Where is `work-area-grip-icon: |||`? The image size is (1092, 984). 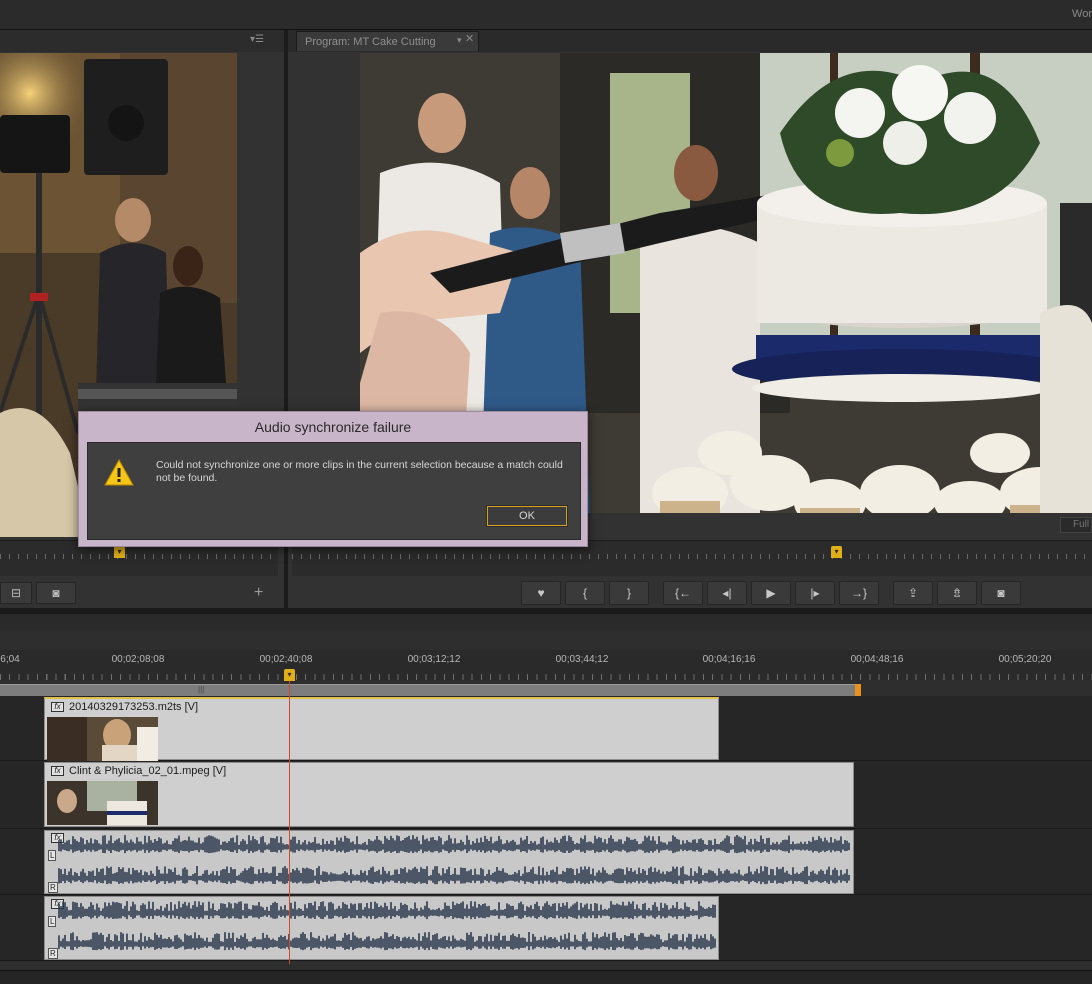 work-area-grip-icon: ||| is located at coordinates (201, 689).